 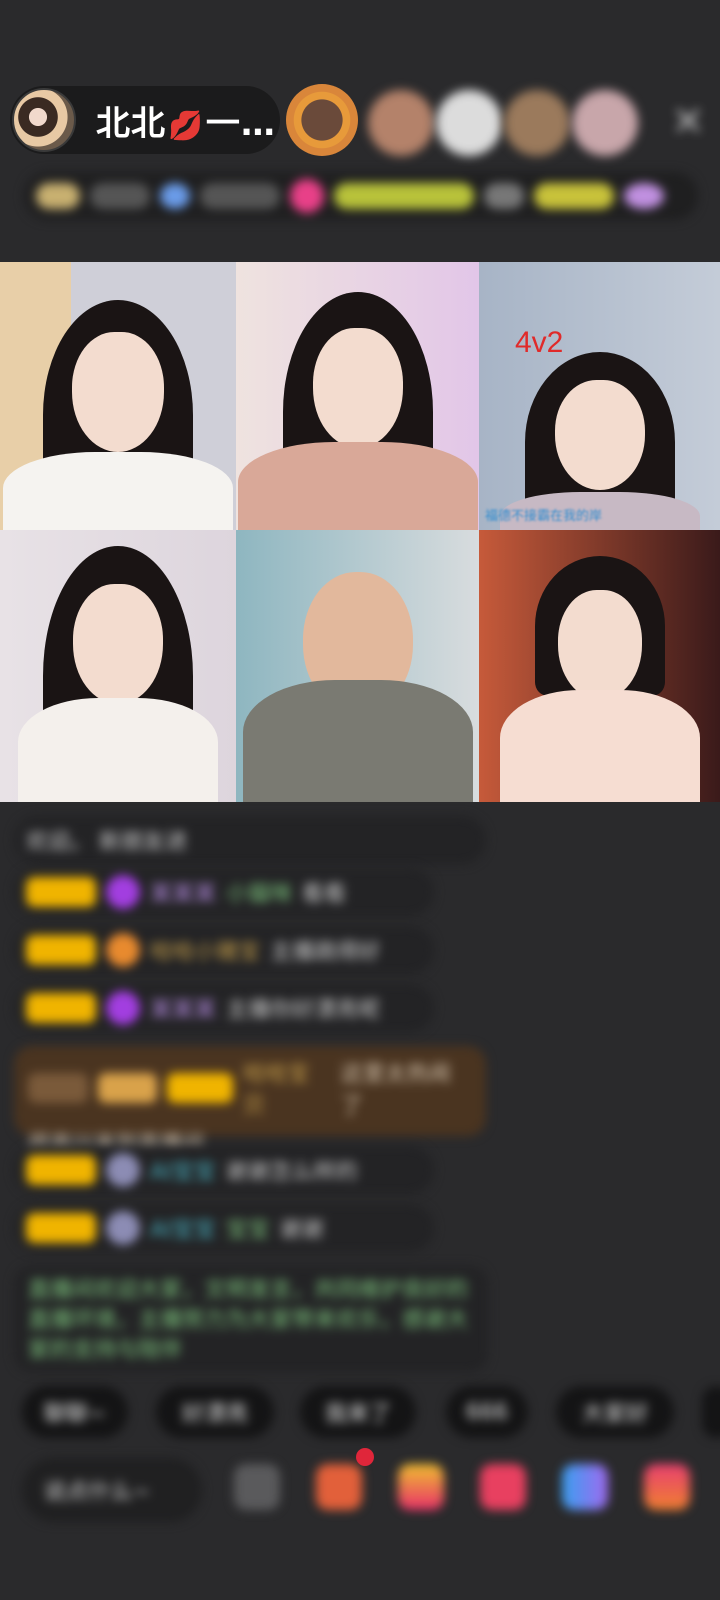 I want to click on chat-message: 某某某 主播你好漂亮呢, so click(x=224, y=1008).